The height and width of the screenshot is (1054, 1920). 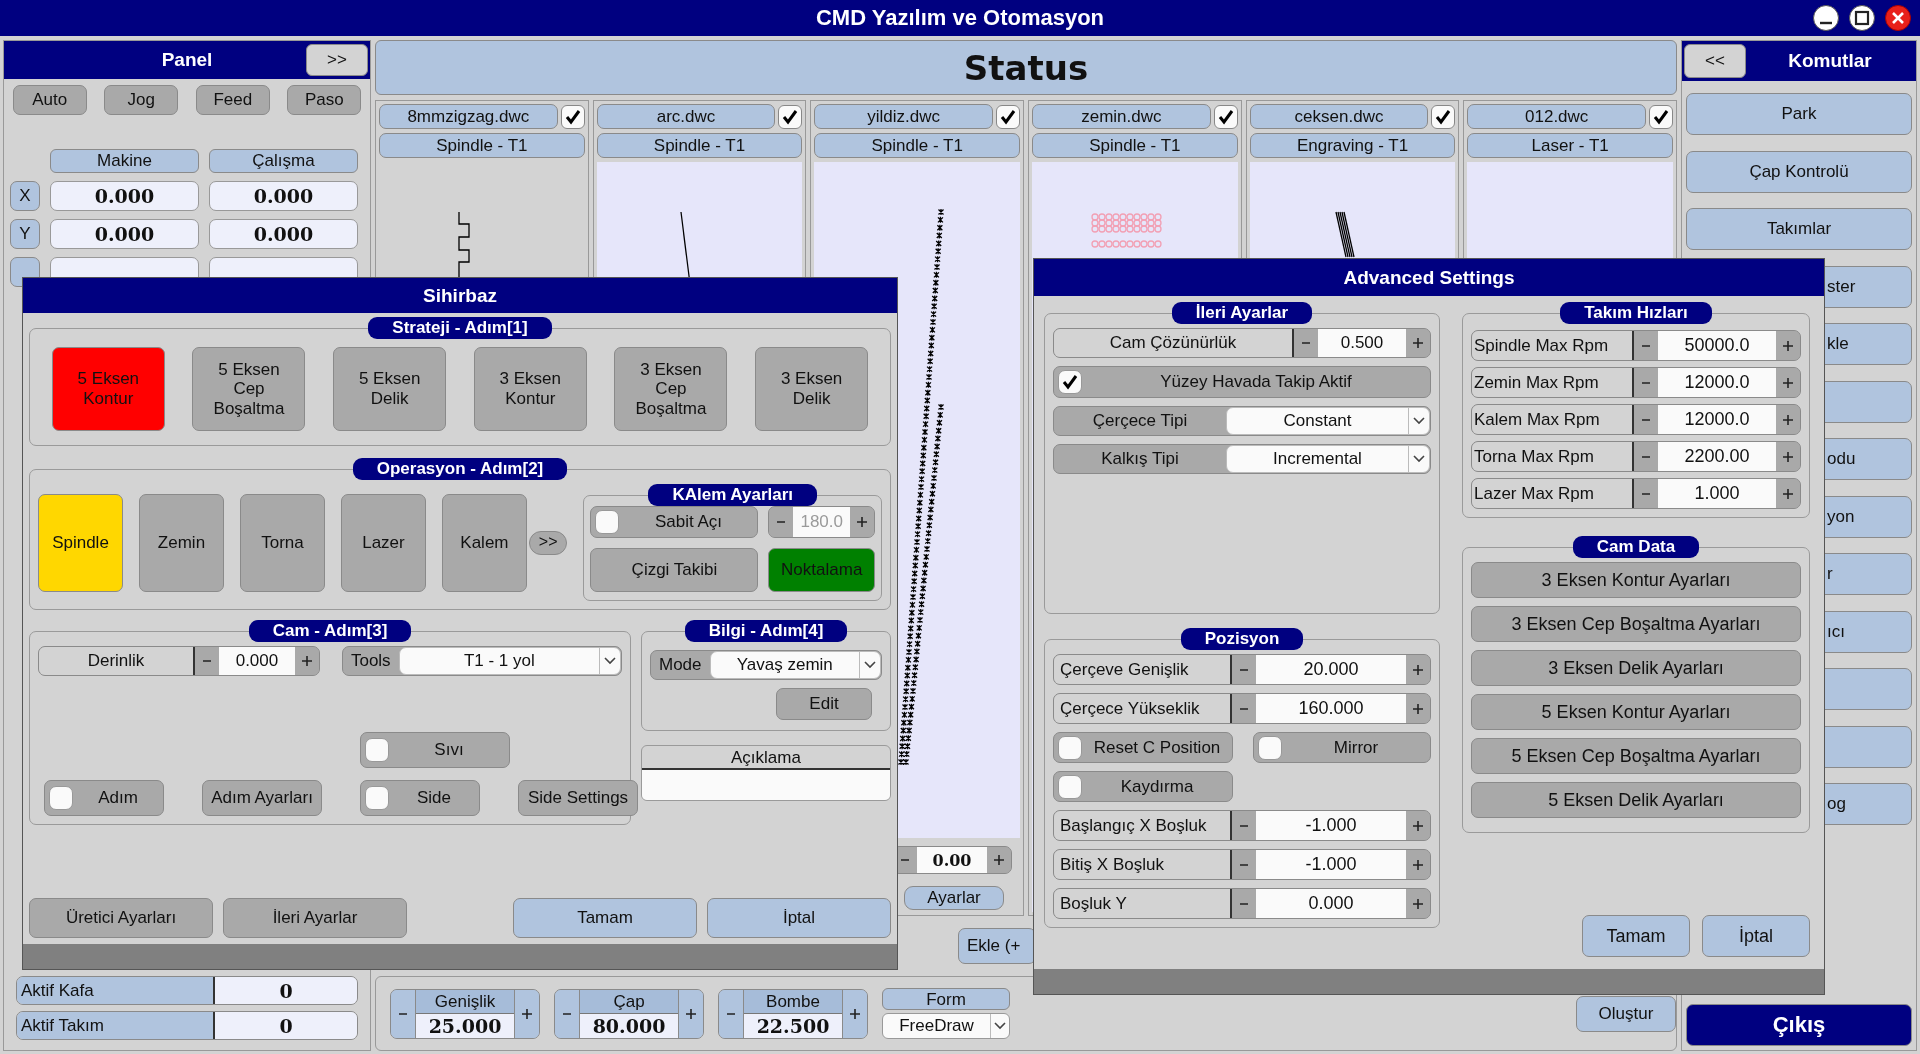 I want to click on dialog-button: İleri Ayarlar, so click(x=315, y=918).